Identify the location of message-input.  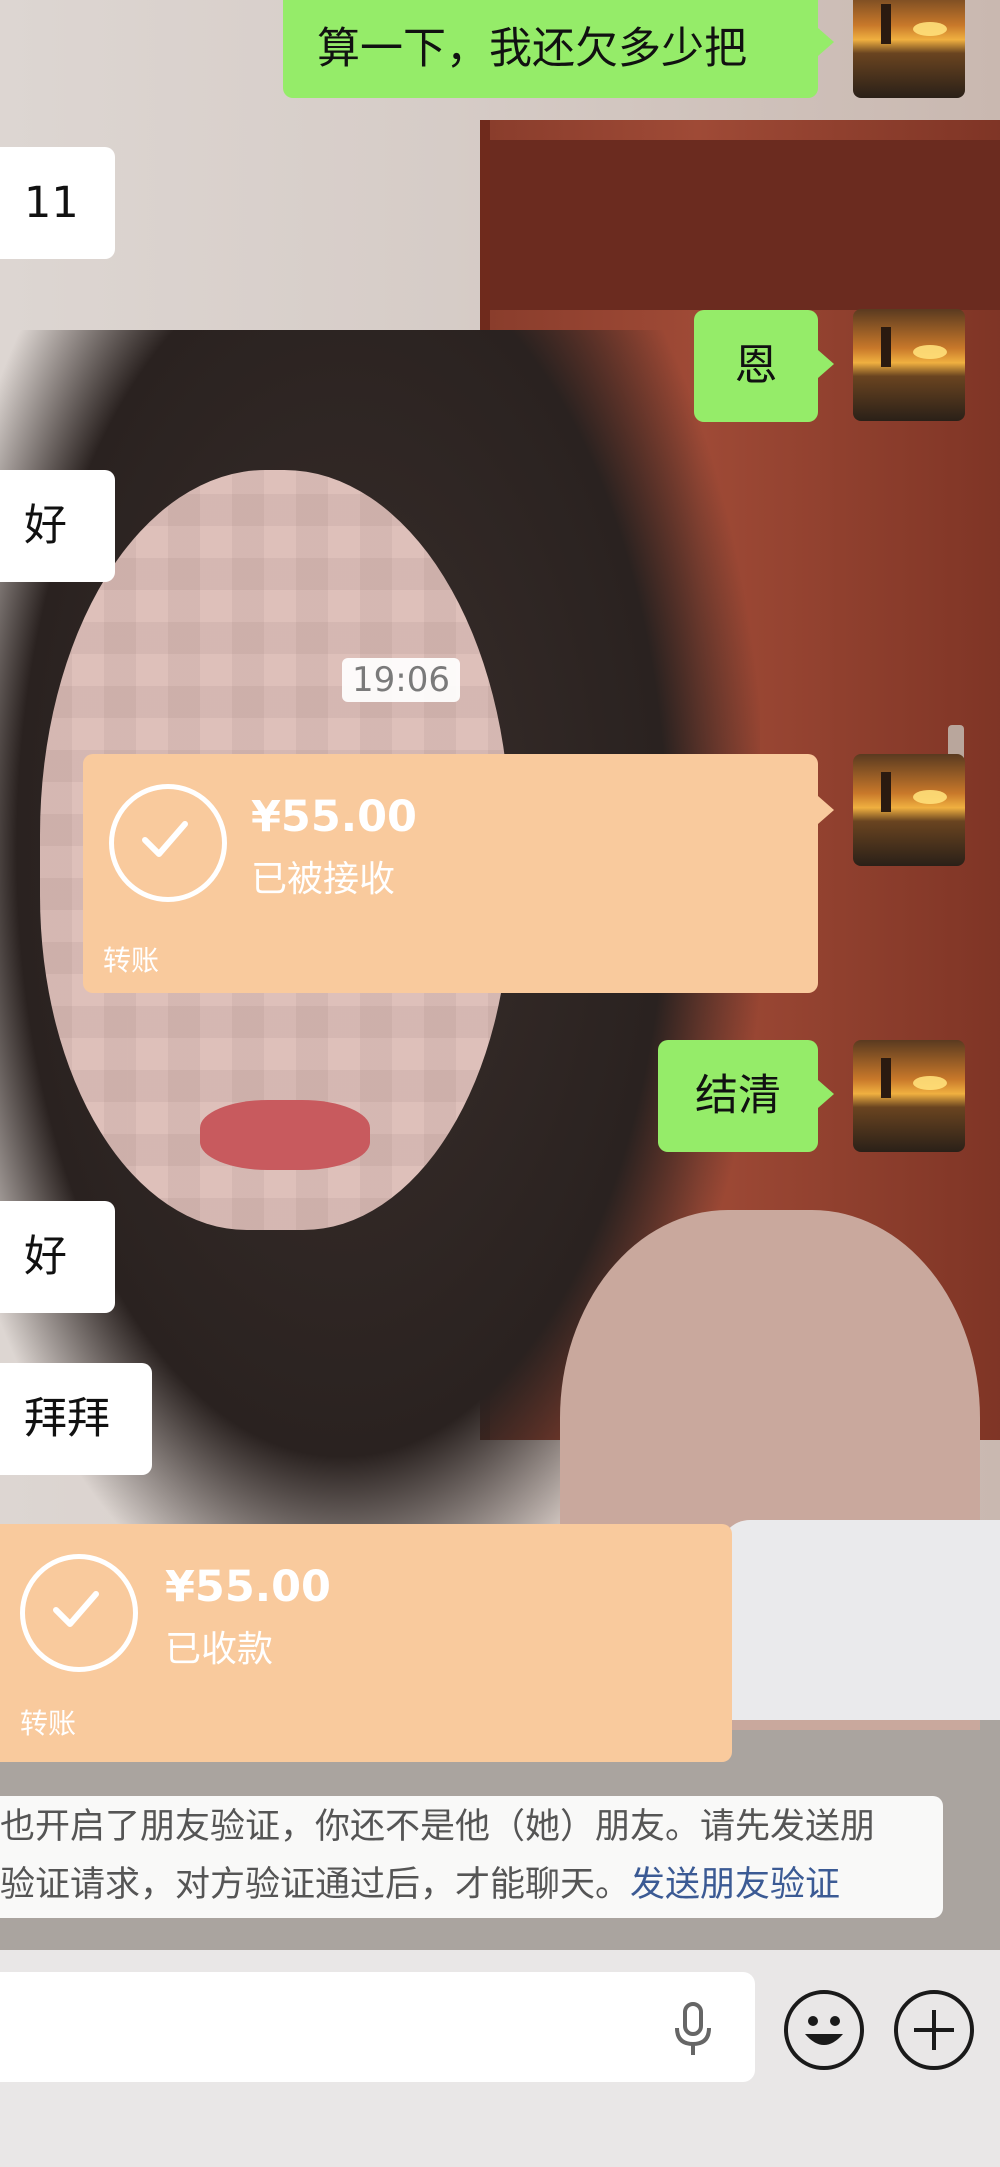
(377, 2027).